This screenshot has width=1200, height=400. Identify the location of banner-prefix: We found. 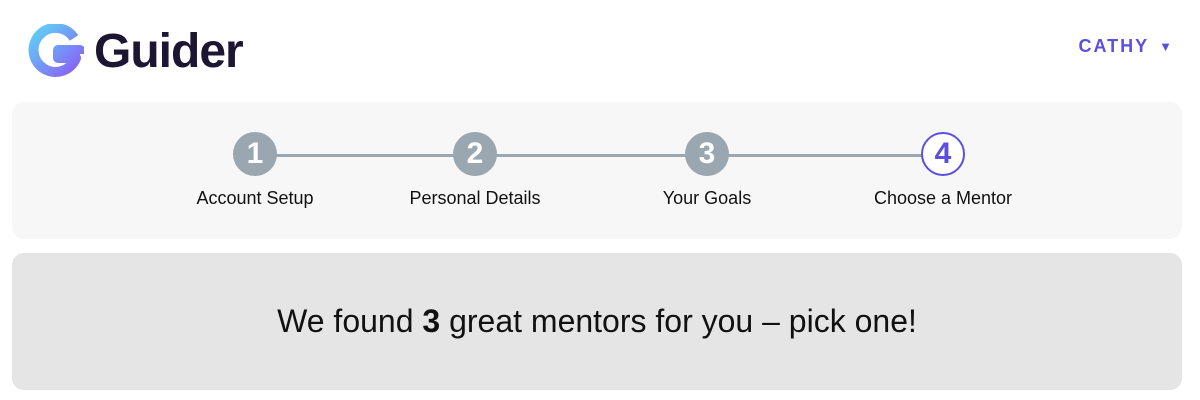
(350, 321).